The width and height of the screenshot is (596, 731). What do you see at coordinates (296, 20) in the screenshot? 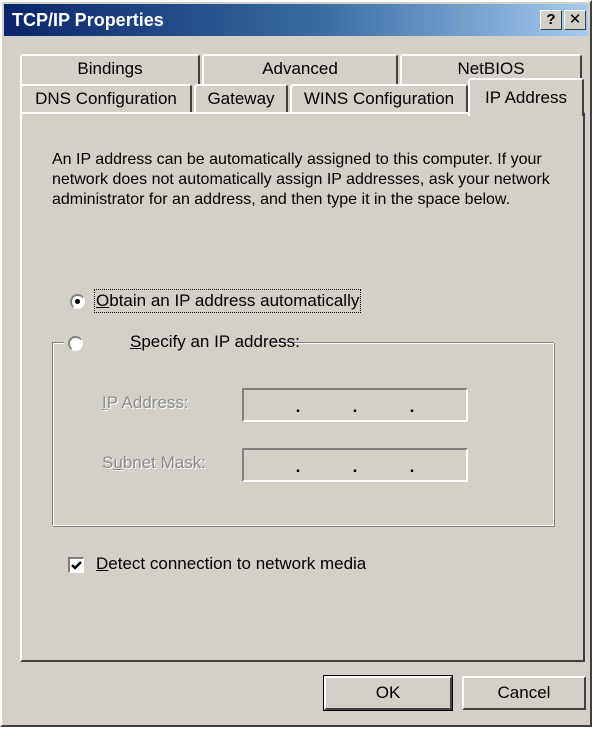
I see `title-bar: TCP/IP Properties ? ✕` at bounding box center [296, 20].